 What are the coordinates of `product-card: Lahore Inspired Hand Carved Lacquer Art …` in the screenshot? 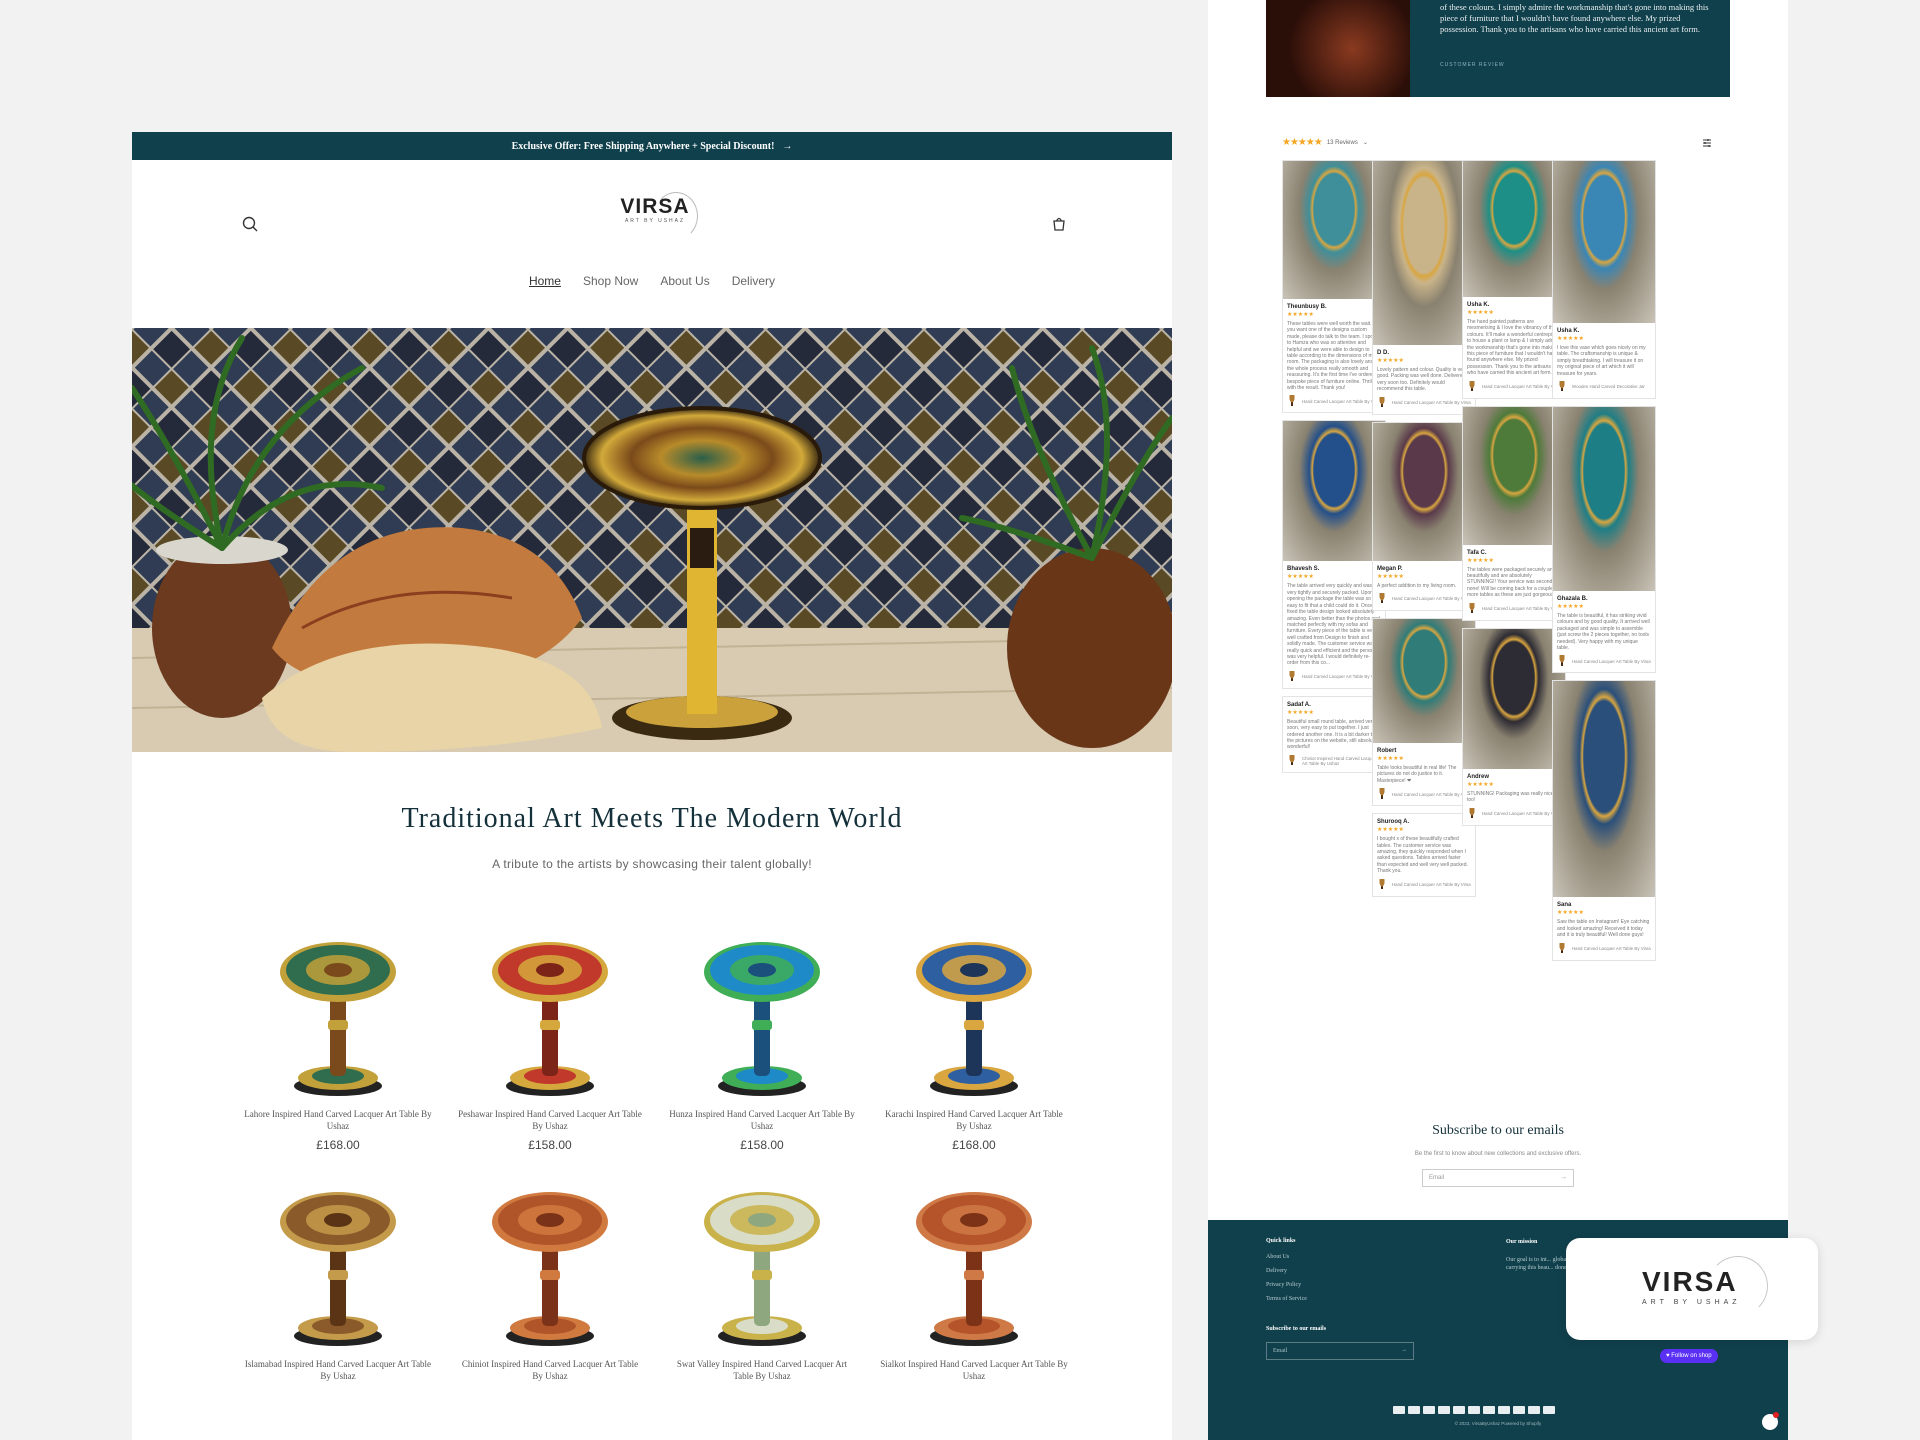 It's located at (338, 1040).